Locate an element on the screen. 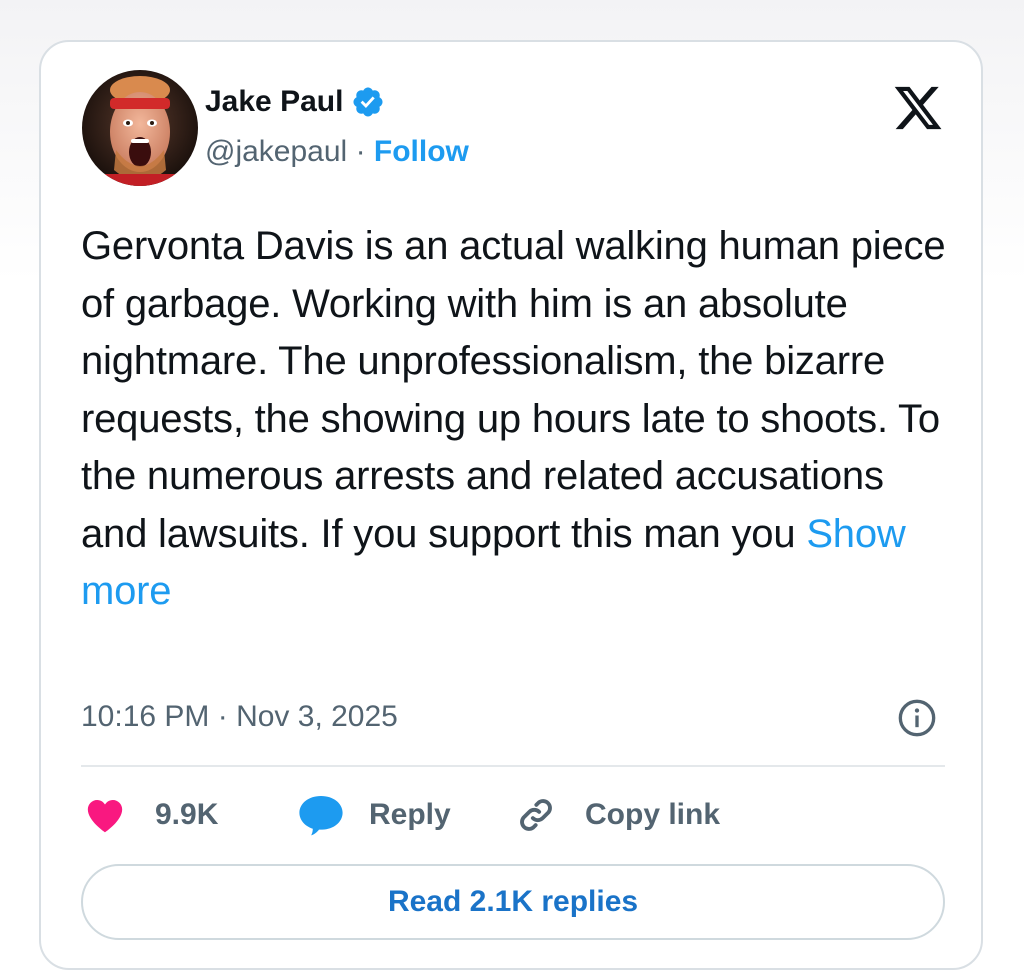 The height and width of the screenshot is (970, 1024). tweet-timestamp: 10:16 PM · Nov 3, 2025 is located at coordinates (239, 717).